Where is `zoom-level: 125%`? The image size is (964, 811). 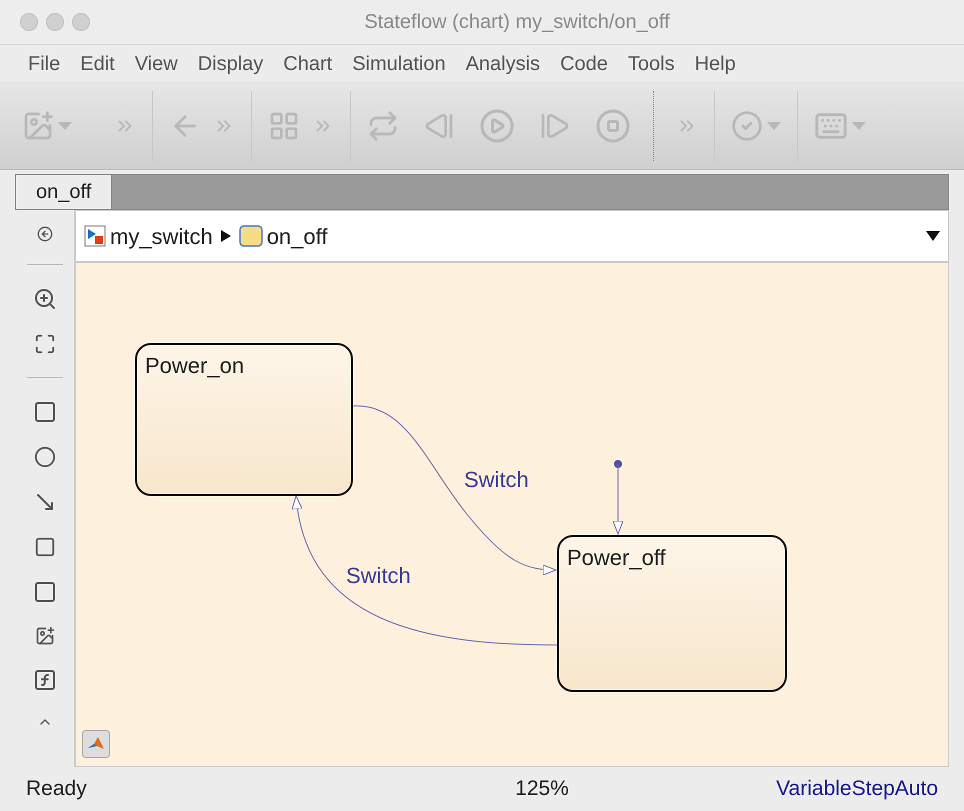
zoom-level: 125% is located at coordinates (542, 789).